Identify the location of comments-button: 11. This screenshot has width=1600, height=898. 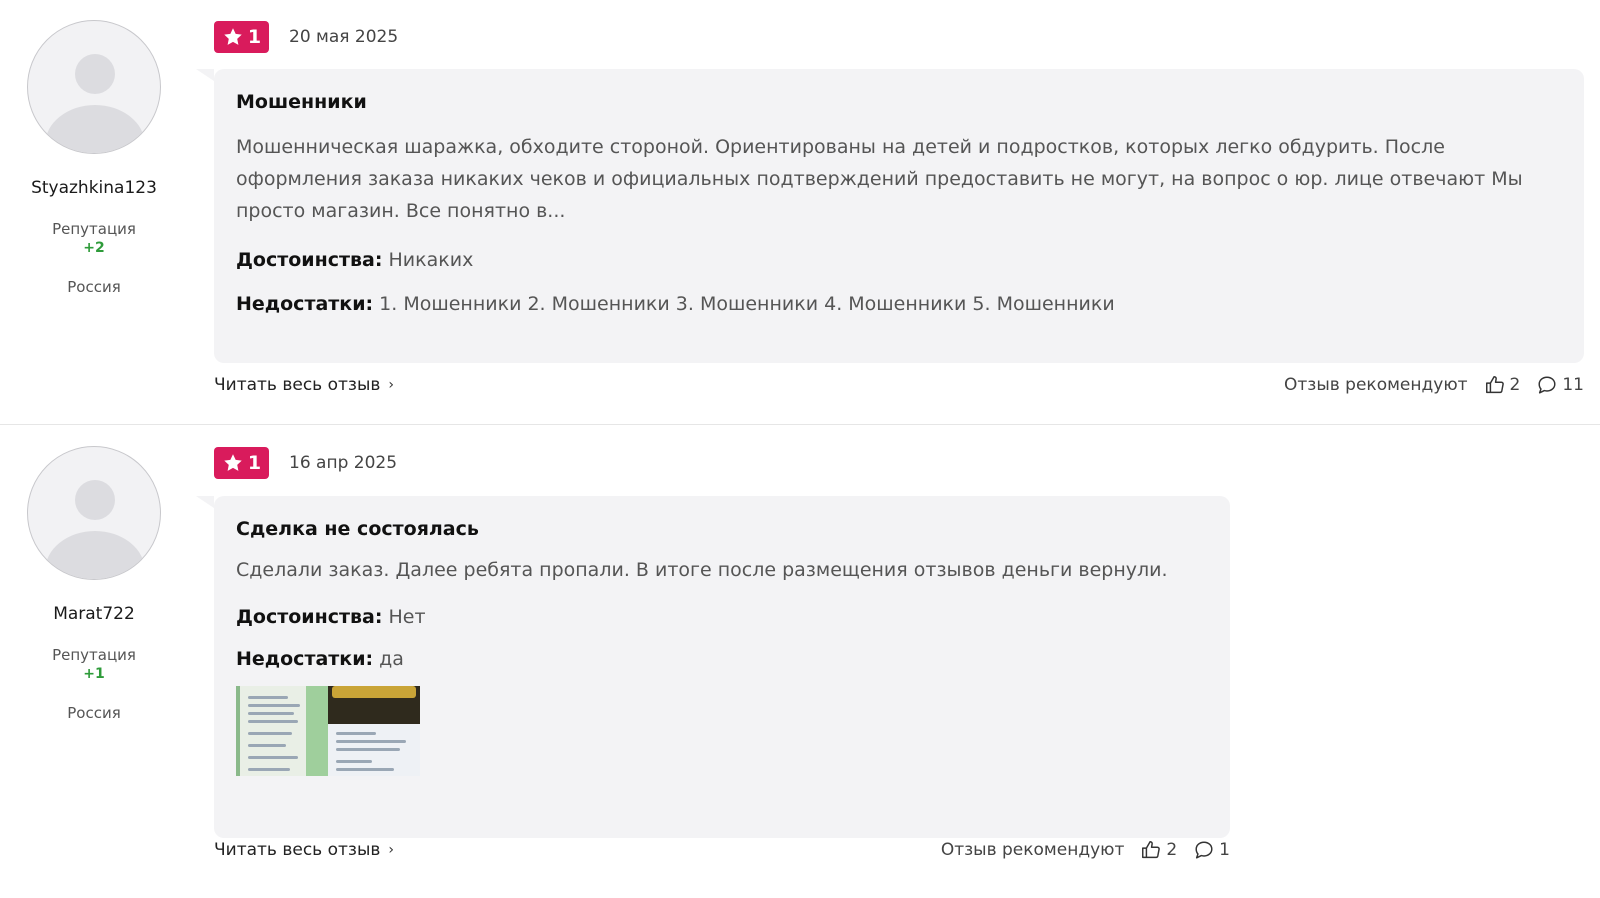
(1560, 385).